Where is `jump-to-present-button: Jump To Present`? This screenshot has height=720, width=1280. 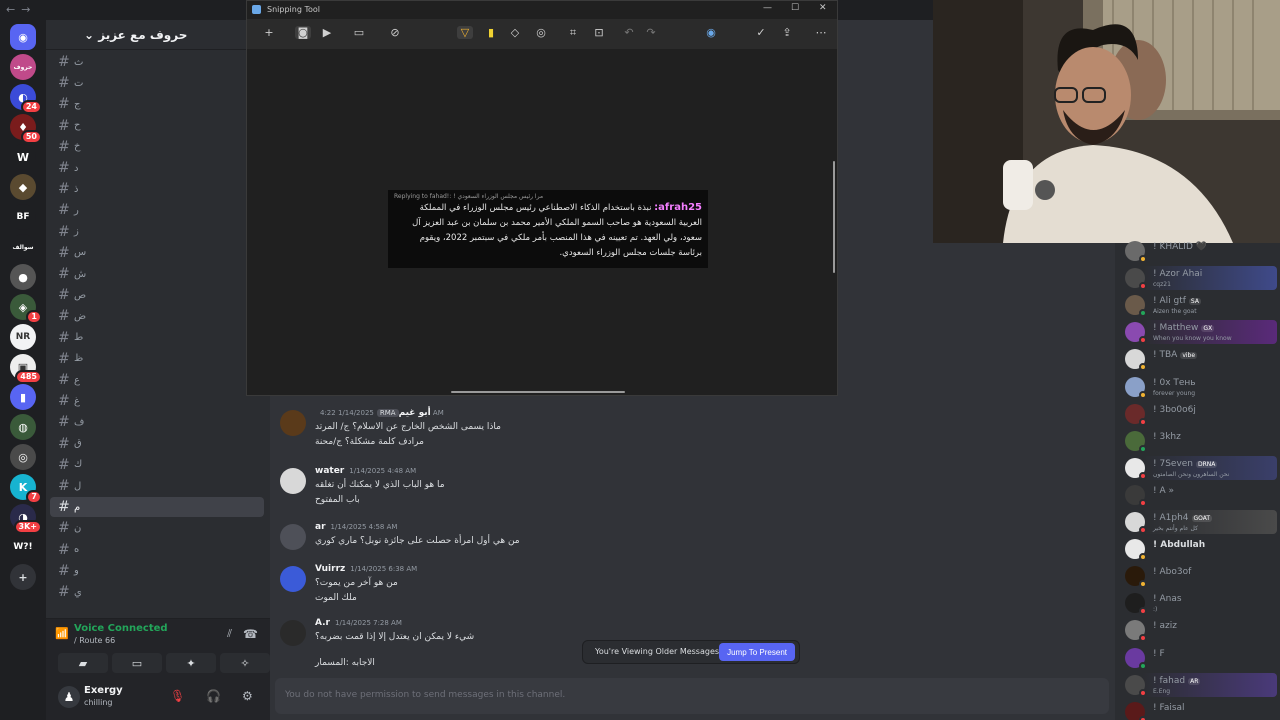
jump-to-present-button: Jump To Present is located at coordinates (757, 652).